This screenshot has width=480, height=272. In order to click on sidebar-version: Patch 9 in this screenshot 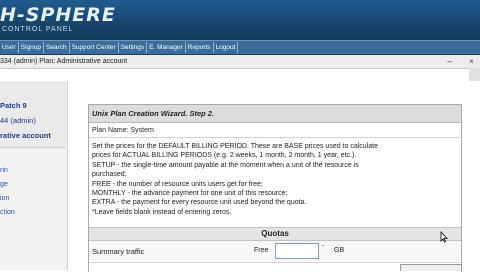, I will do `click(13, 105)`.